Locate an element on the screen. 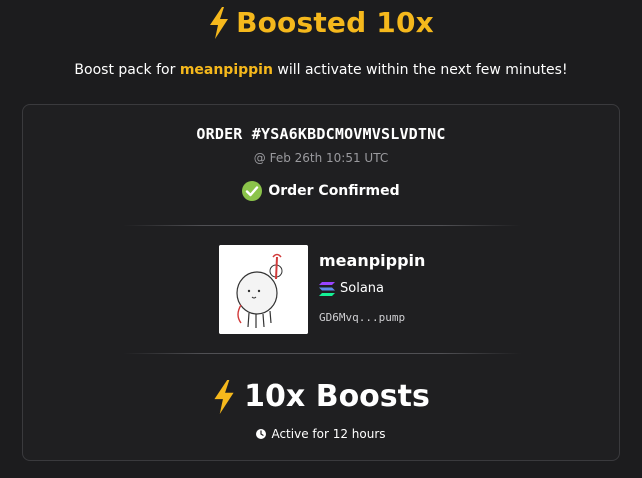  token-image is located at coordinates (263, 289).